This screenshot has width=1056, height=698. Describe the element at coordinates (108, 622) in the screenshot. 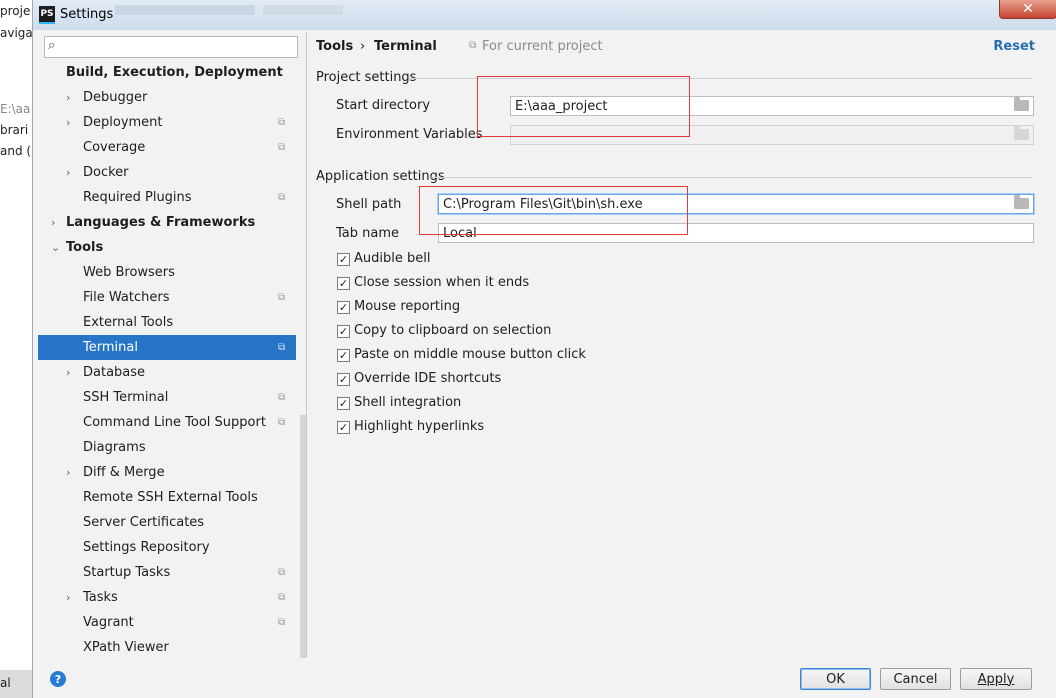

I see `tree-item-label: Vagrant` at that location.